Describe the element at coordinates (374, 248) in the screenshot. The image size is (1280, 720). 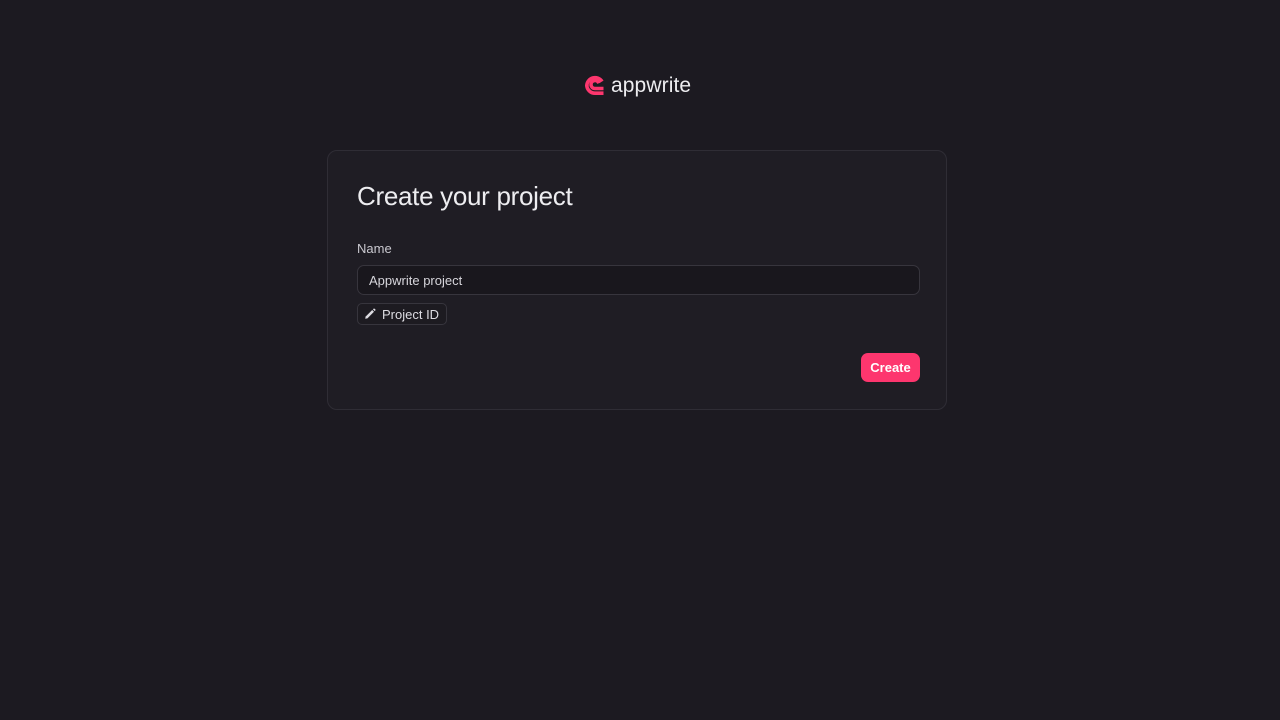
I see `name-label: Name` at that location.